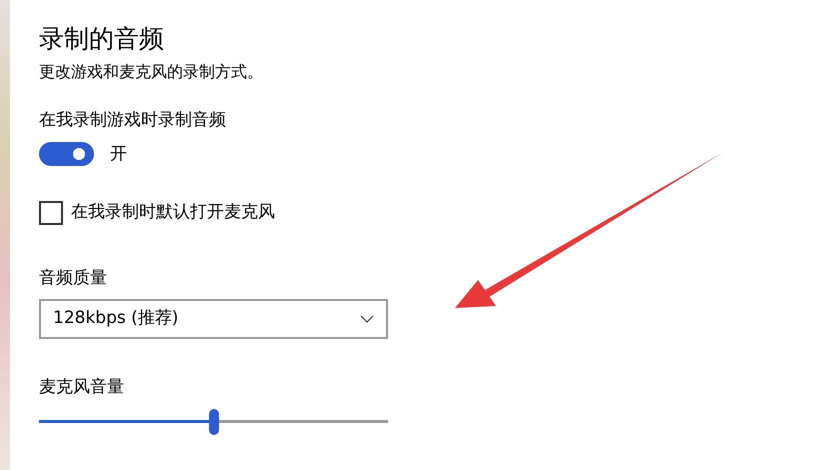 The image size is (823, 470). Describe the element at coordinates (82, 387) in the screenshot. I see `setting-label: 麦克风音量` at that location.